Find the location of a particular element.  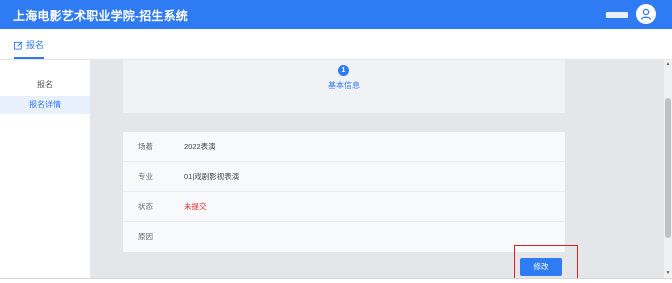

nav-bar: 报名 is located at coordinates (336, 44).